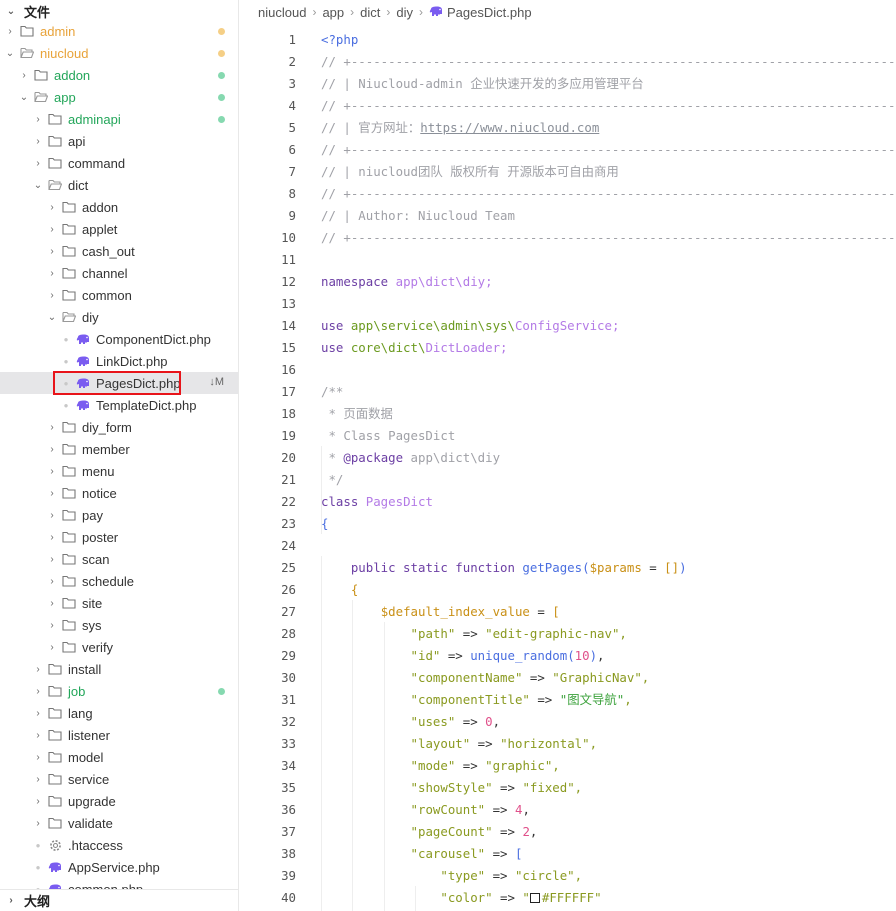  Describe the element at coordinates (282, 12) in the screenshot. I see `breadcrumb-item: niucloud` at that location.